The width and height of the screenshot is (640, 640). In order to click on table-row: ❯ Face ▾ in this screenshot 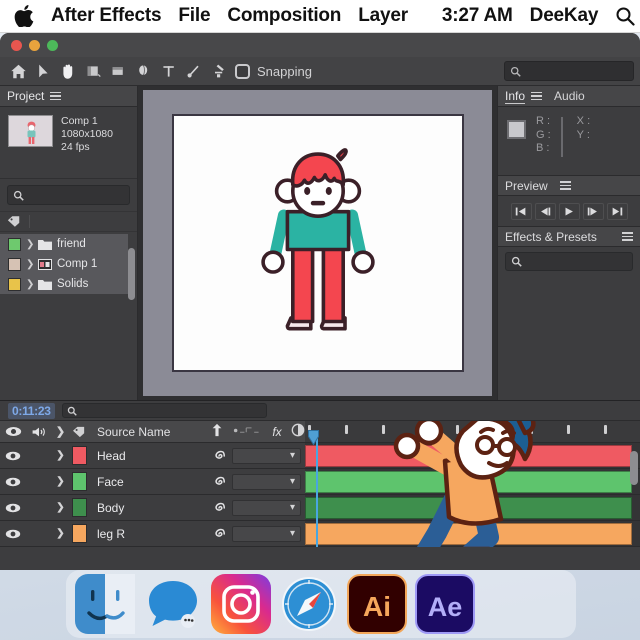, I will do `click(152, 482)`.